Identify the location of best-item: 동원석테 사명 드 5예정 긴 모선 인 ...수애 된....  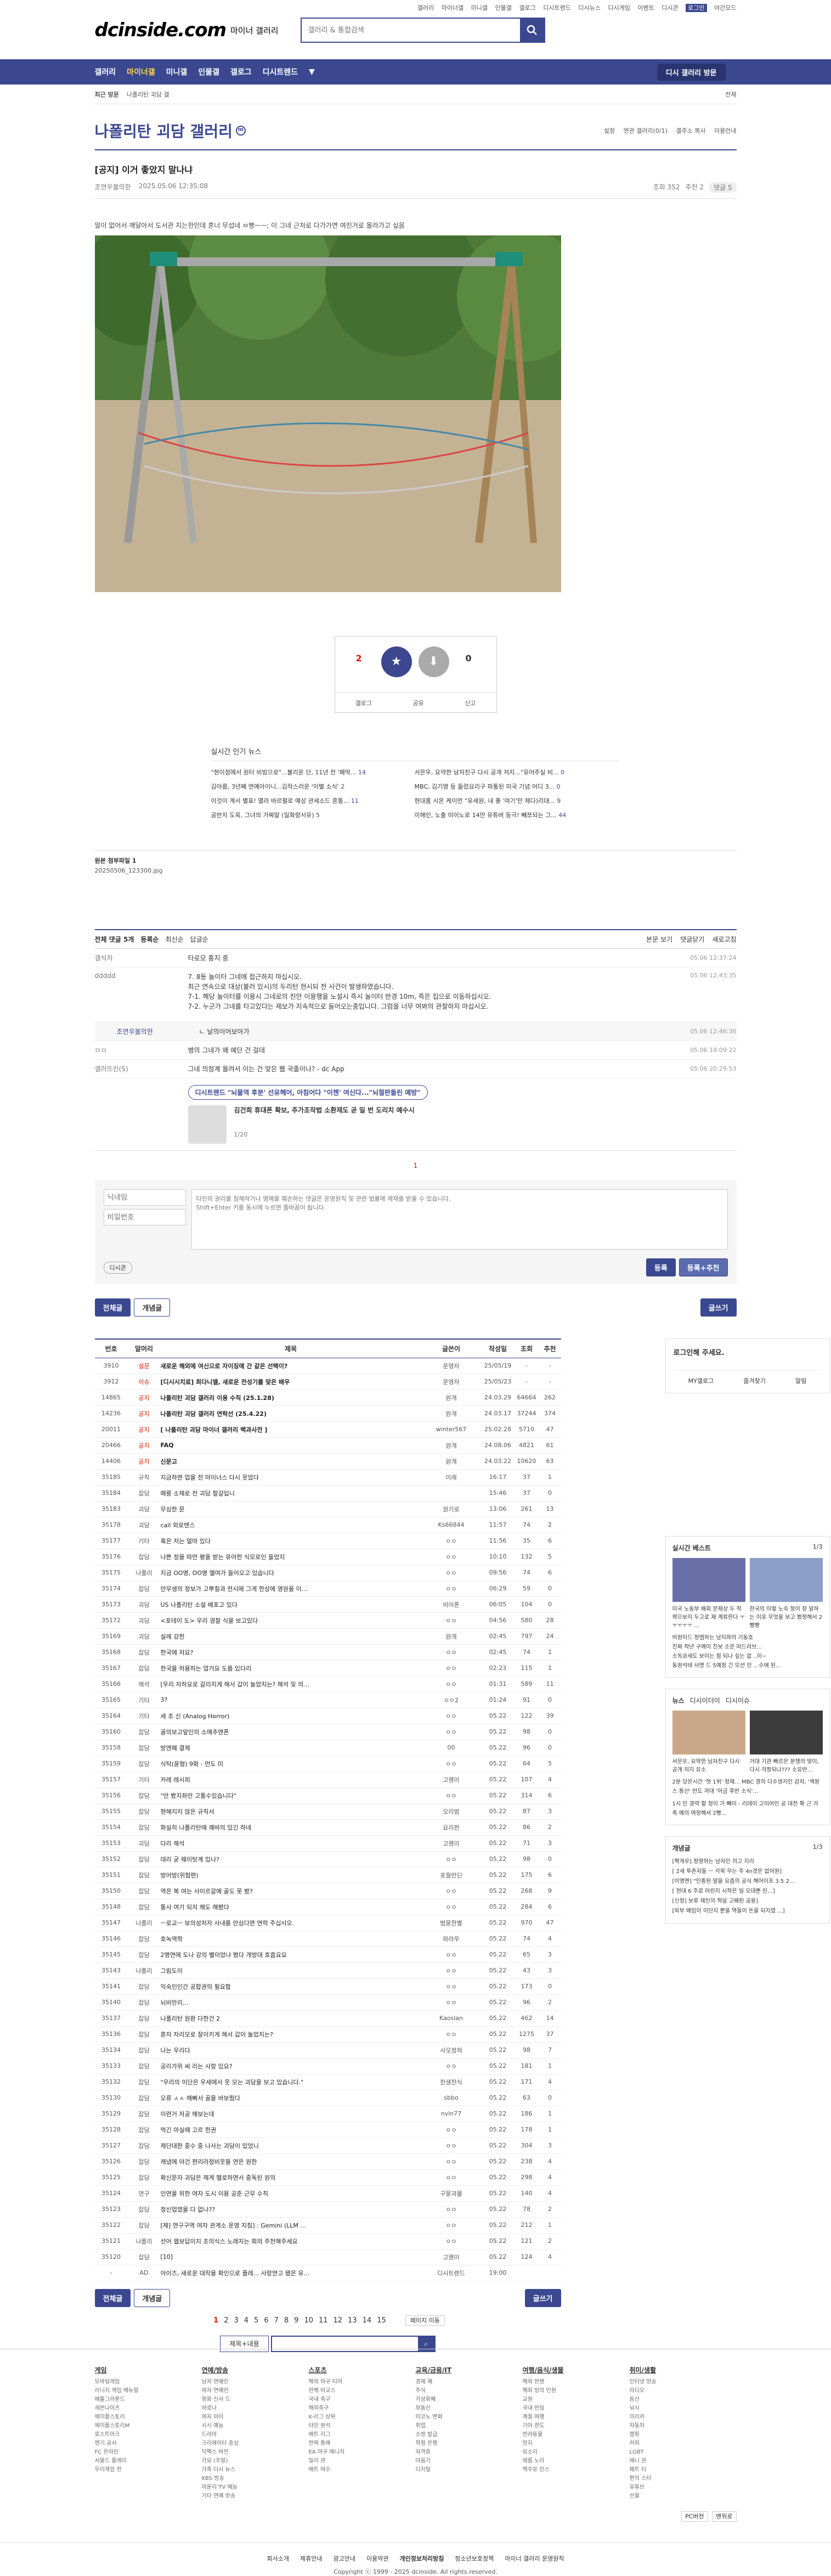
(748, 1666).